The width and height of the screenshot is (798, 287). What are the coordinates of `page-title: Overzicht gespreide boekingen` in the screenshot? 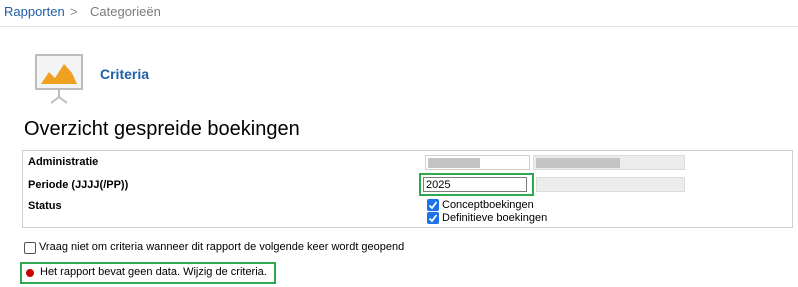 It's located at (162, 129).